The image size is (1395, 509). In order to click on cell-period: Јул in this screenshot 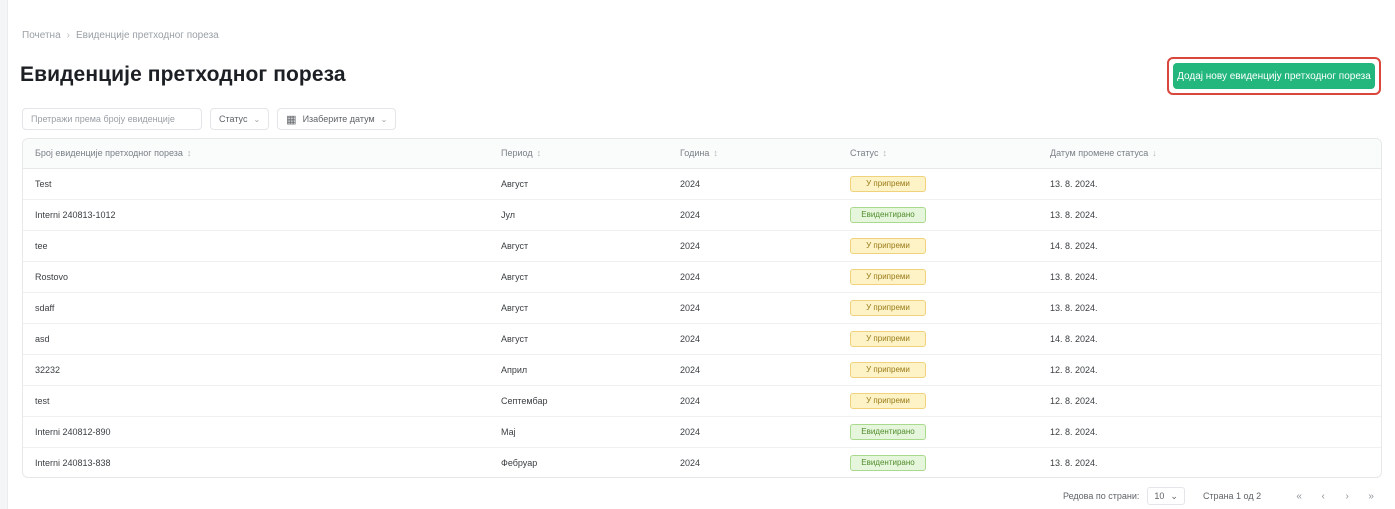, I will do `click(578, 215)`.